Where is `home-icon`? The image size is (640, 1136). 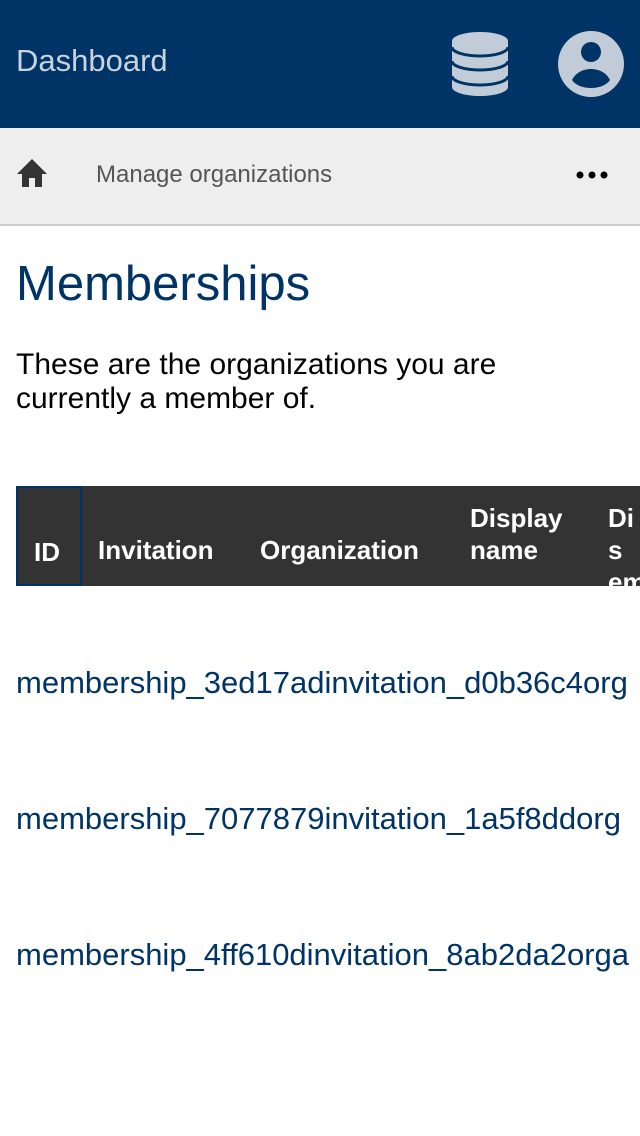
home-icon is located at coordinates (32, 173).